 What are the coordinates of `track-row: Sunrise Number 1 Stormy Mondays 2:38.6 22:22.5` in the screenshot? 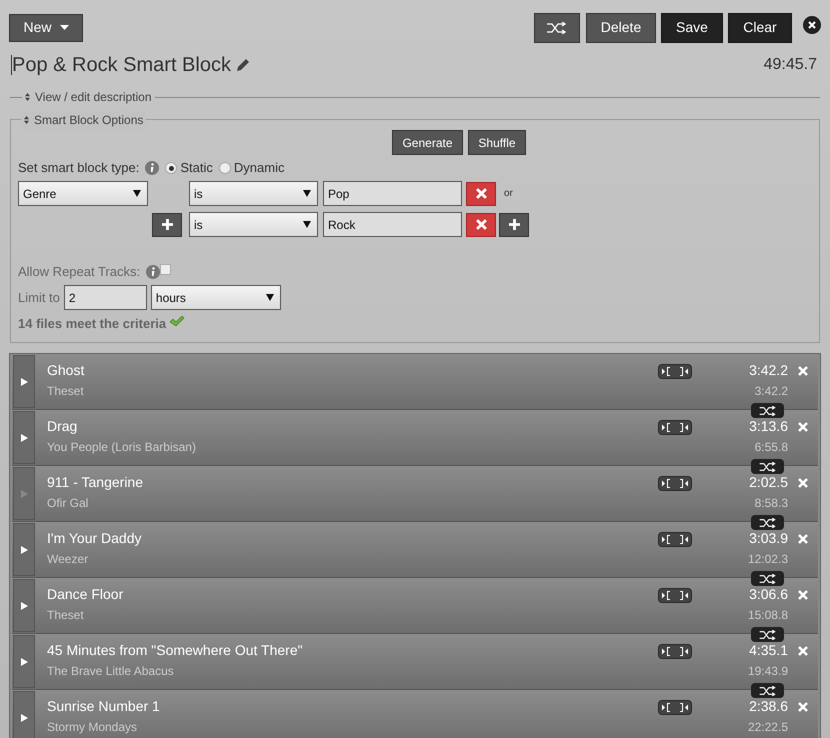 It's located at (415, 714).